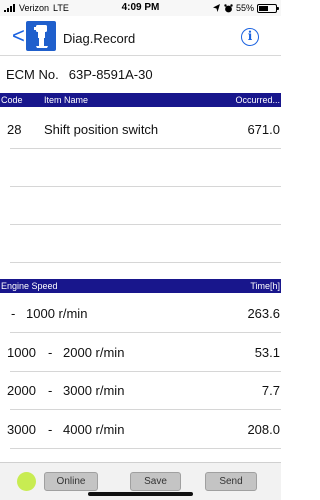 This screenshot has width=320, height=500. What do you see at coordinates (270, 390) in the screenshot?
I see `speed-time: 7.7` at bounding box center [270, 390].